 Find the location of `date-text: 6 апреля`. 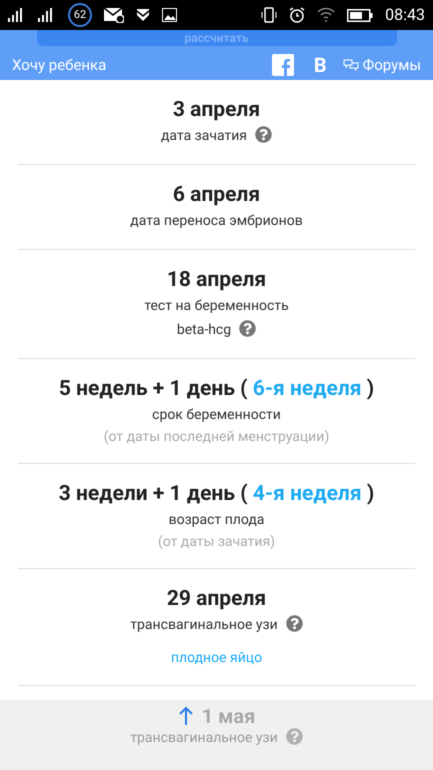

date-text: 6 апреля is located at coordinates (216, 195).